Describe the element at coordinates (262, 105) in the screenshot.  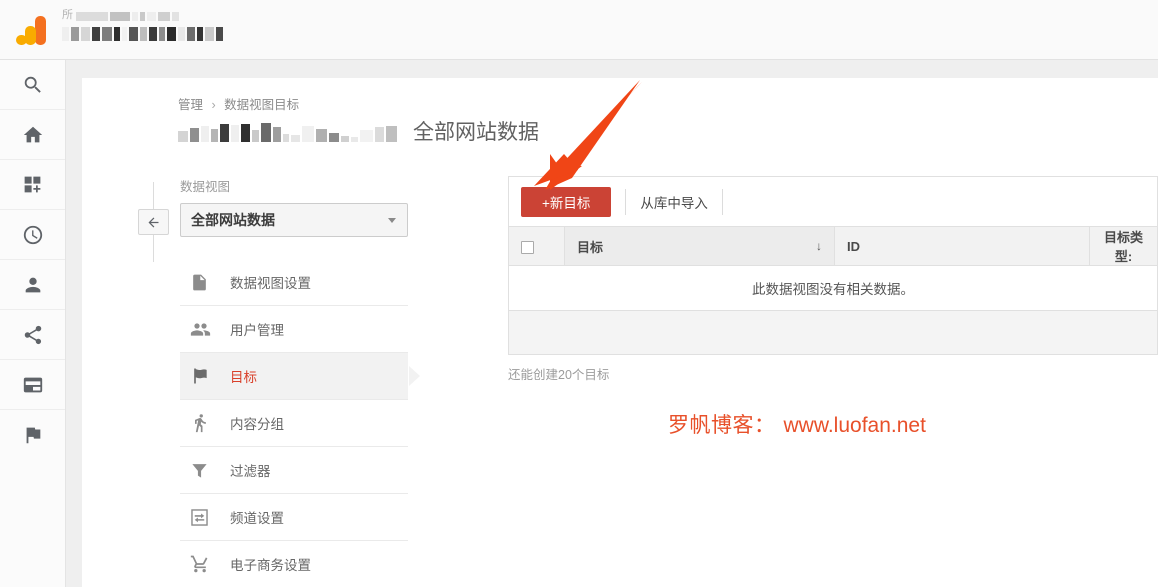
I see `breadcrumb-current: 数据视图目标` at that location.